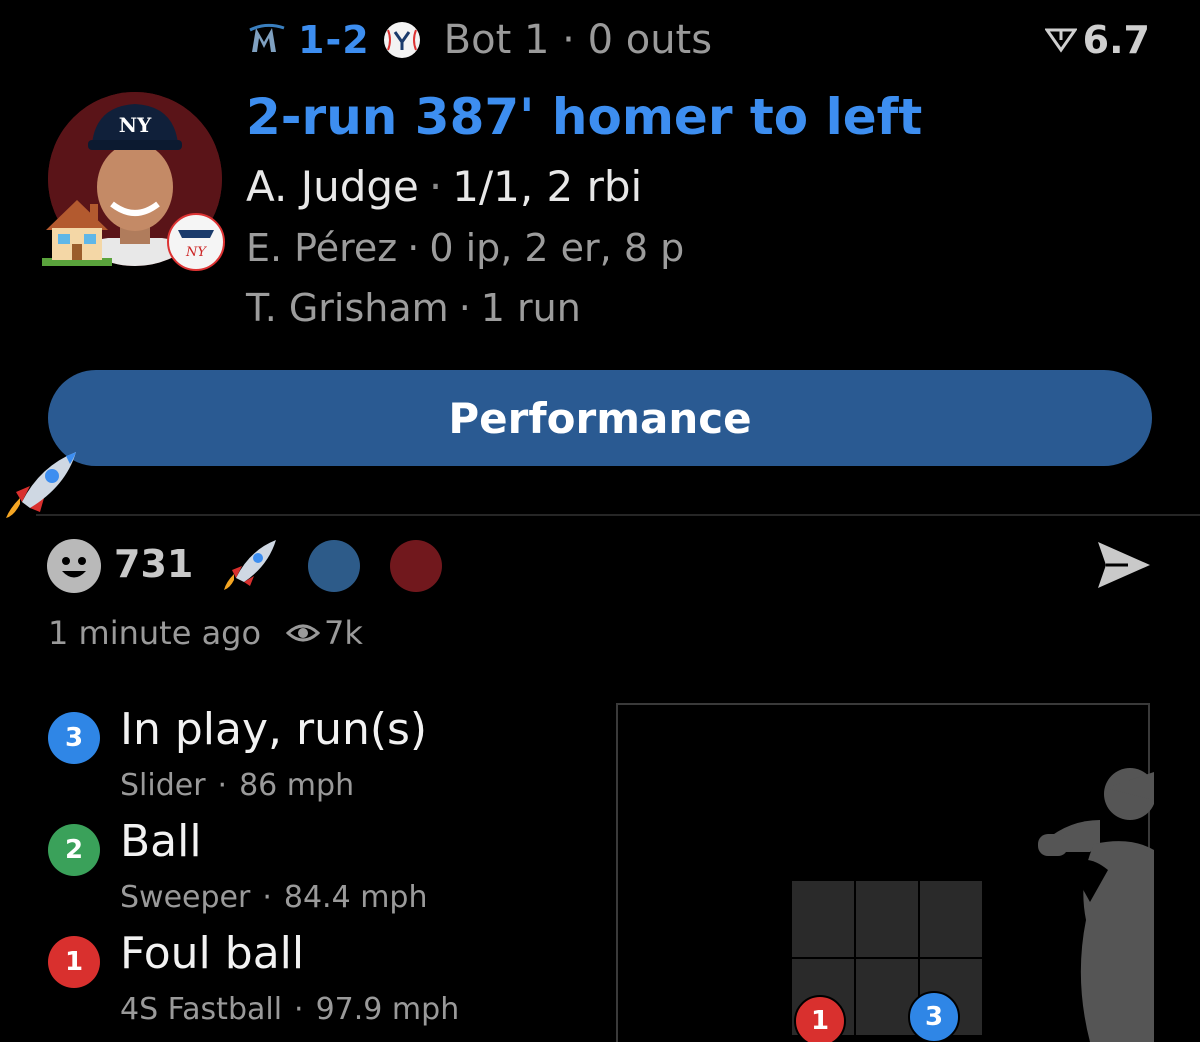 This screenshot has height=1042, width=1200. What do you see at coordinates (1096, 905) in the screenshot?
I see `batter-silhouette` at bounding box center [1096, 905].